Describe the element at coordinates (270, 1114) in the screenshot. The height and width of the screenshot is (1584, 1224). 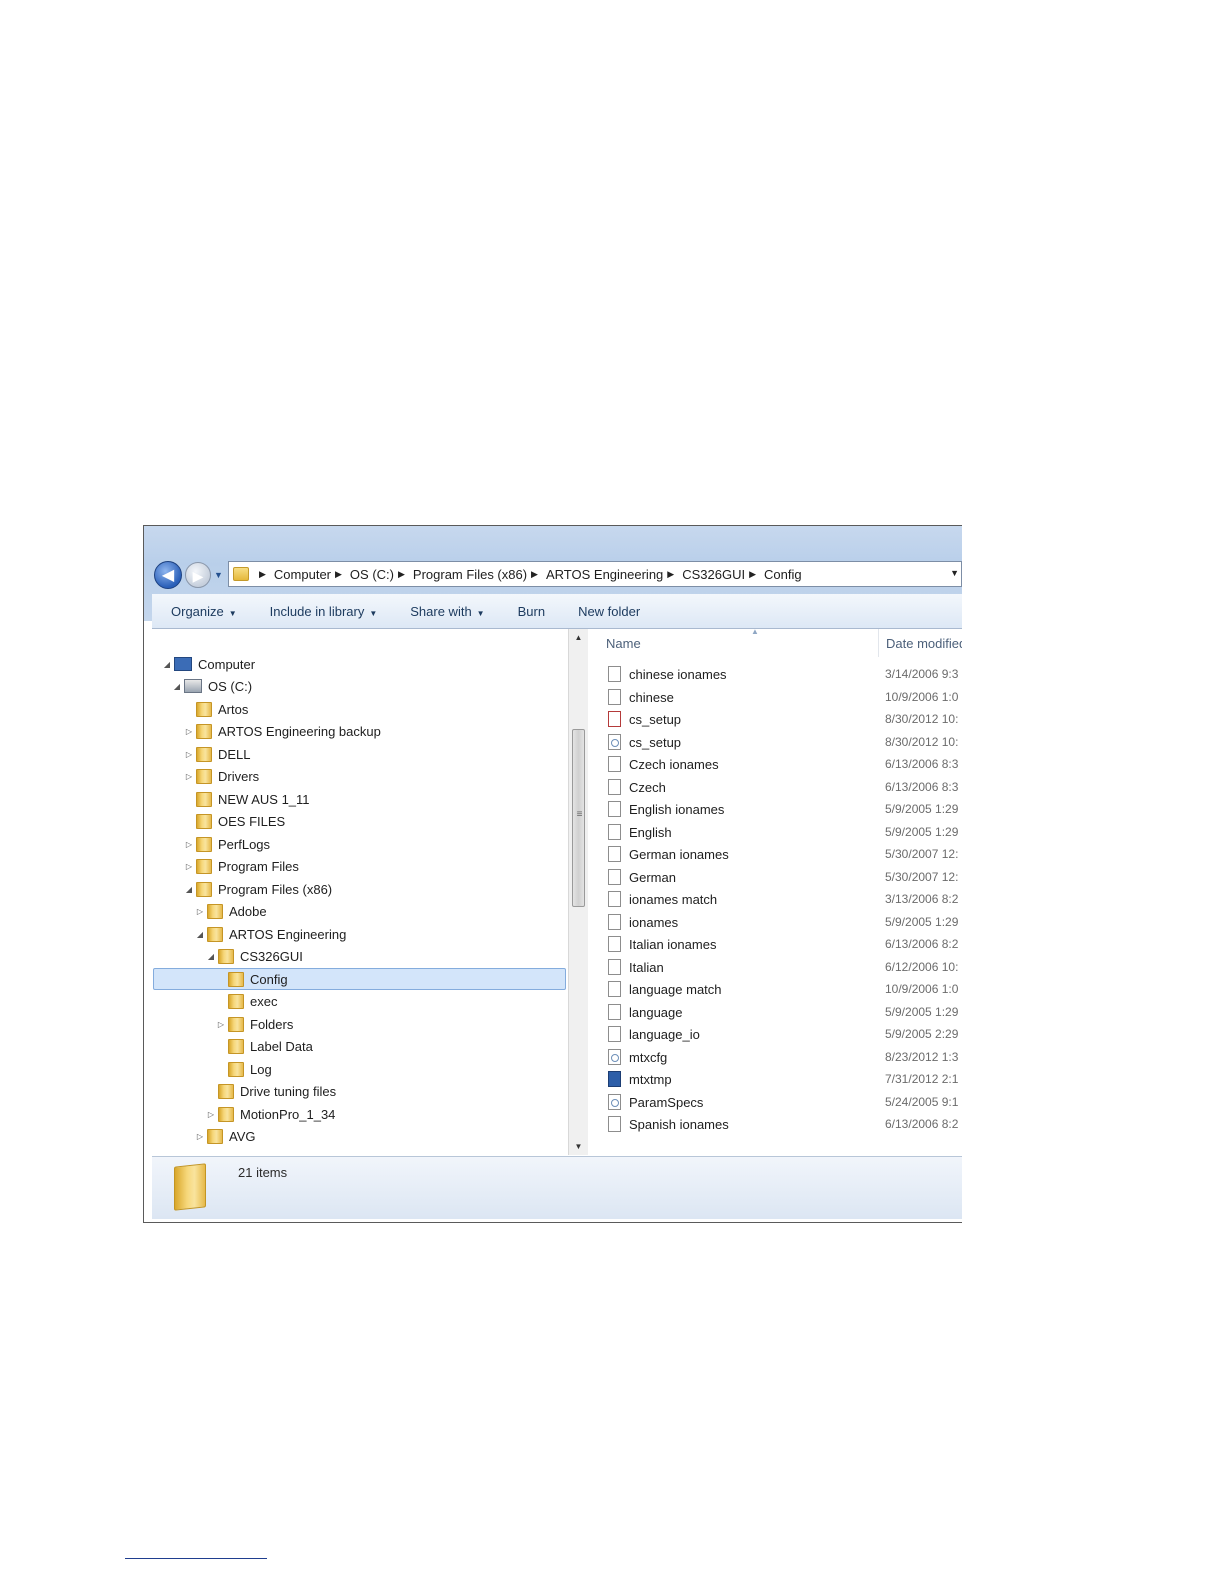
I see `tree-item-motionpro: ▷ MotionPro_1_34` at that location.